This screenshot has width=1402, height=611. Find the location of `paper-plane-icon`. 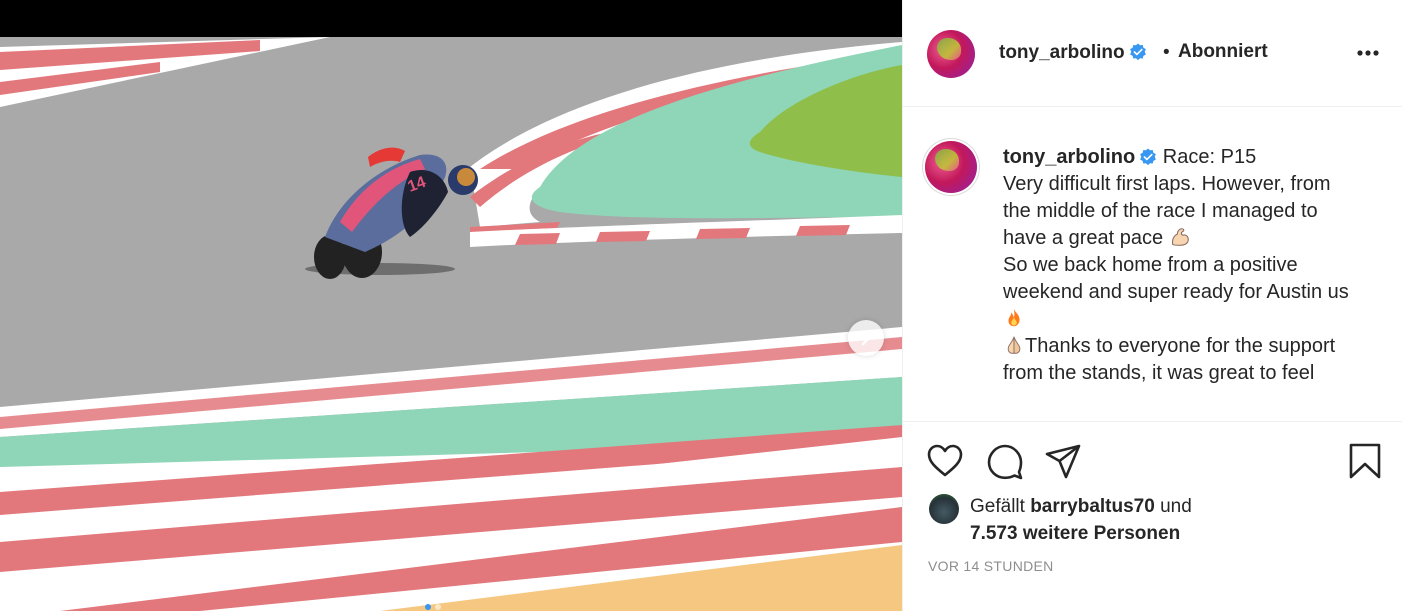

paper-plane-icon is located at coordinates (1063, 461).